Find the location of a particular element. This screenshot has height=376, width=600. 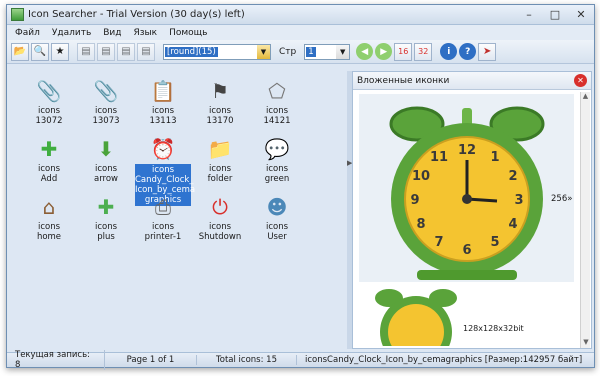

svg-text: 12 is located at coordinates (467, 150).